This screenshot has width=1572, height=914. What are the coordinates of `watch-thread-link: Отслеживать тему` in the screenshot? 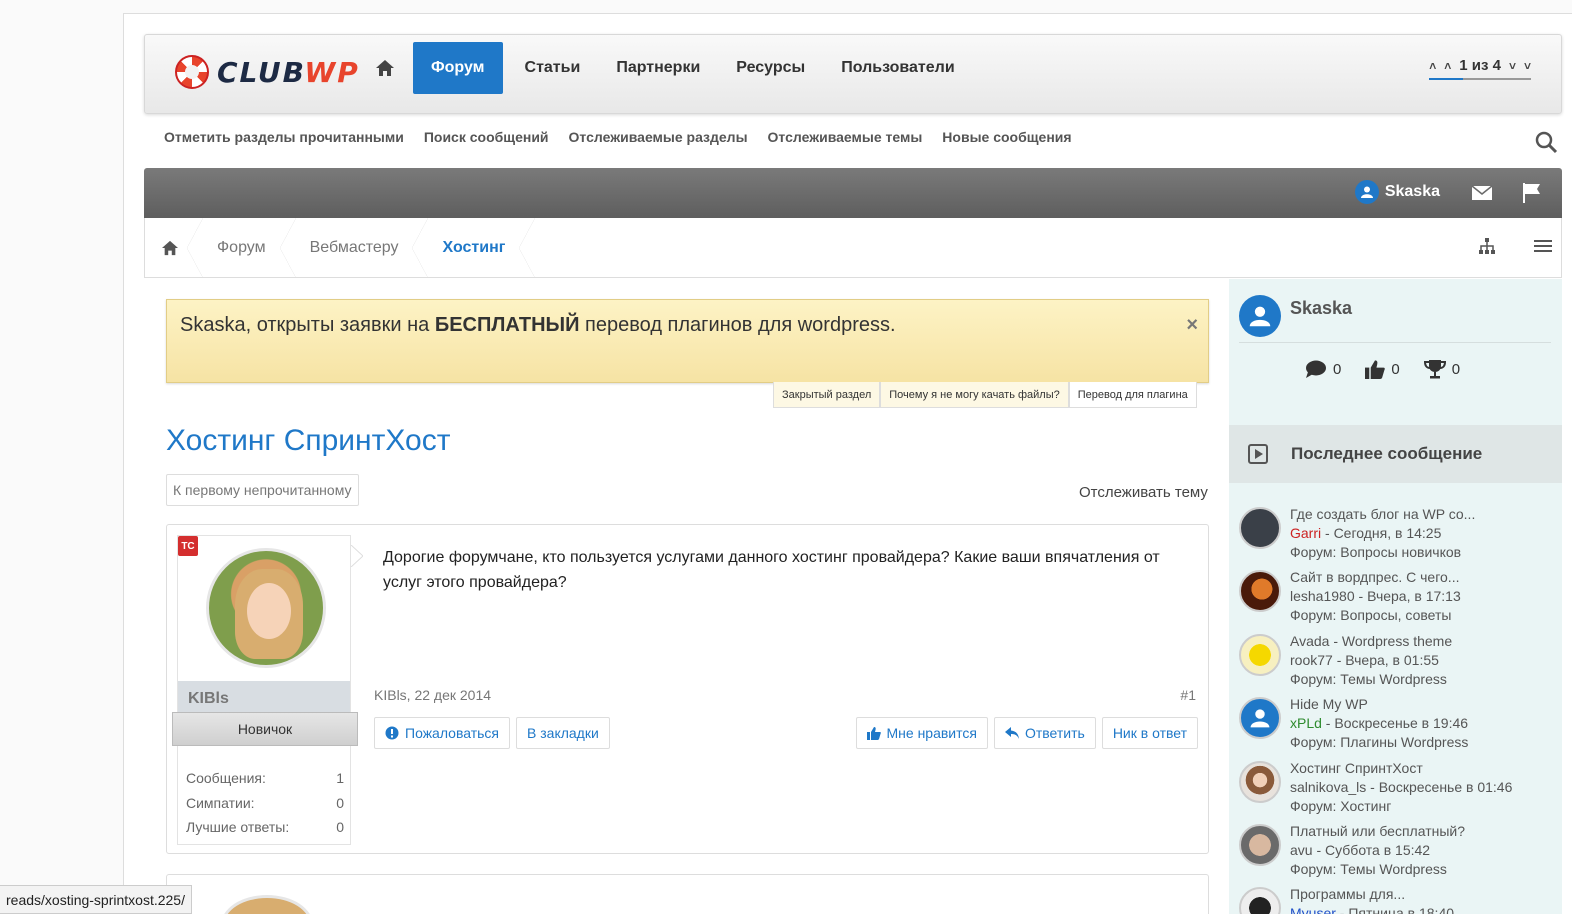 It's located at (1143, 492).